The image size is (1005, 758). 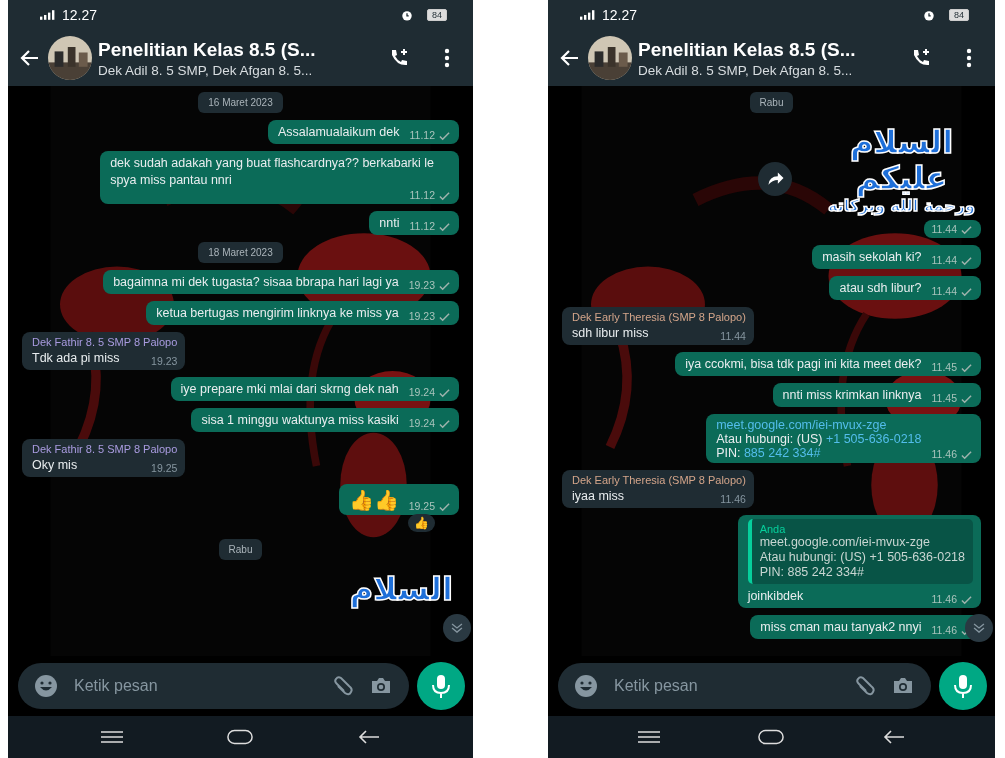 I want to click on link: 885 242 334#, so click(x=782, y=453).